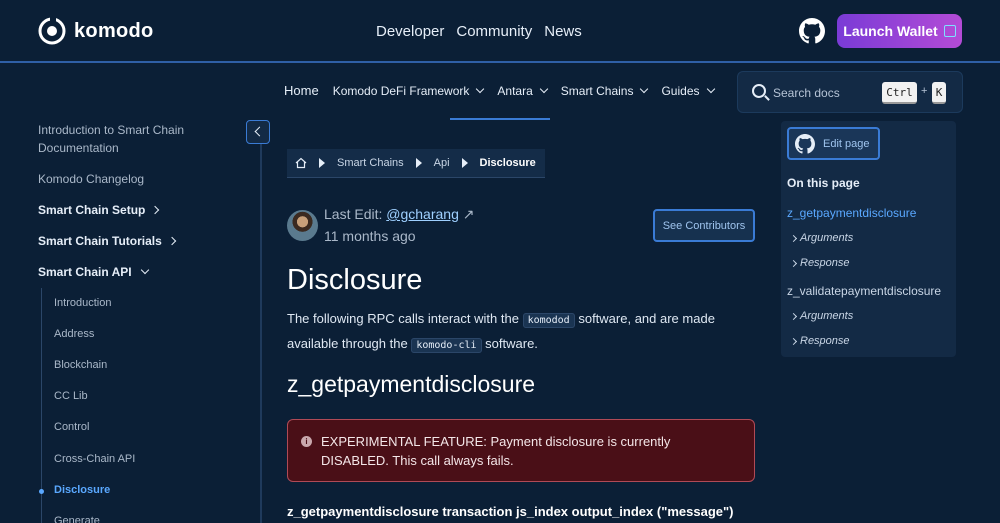 The height and width of the screenshot is (523, 1000). Describe the element at coordinates (507, 163) in the screenshot. I see `breadcrumb-current: Disclosure` at that location.